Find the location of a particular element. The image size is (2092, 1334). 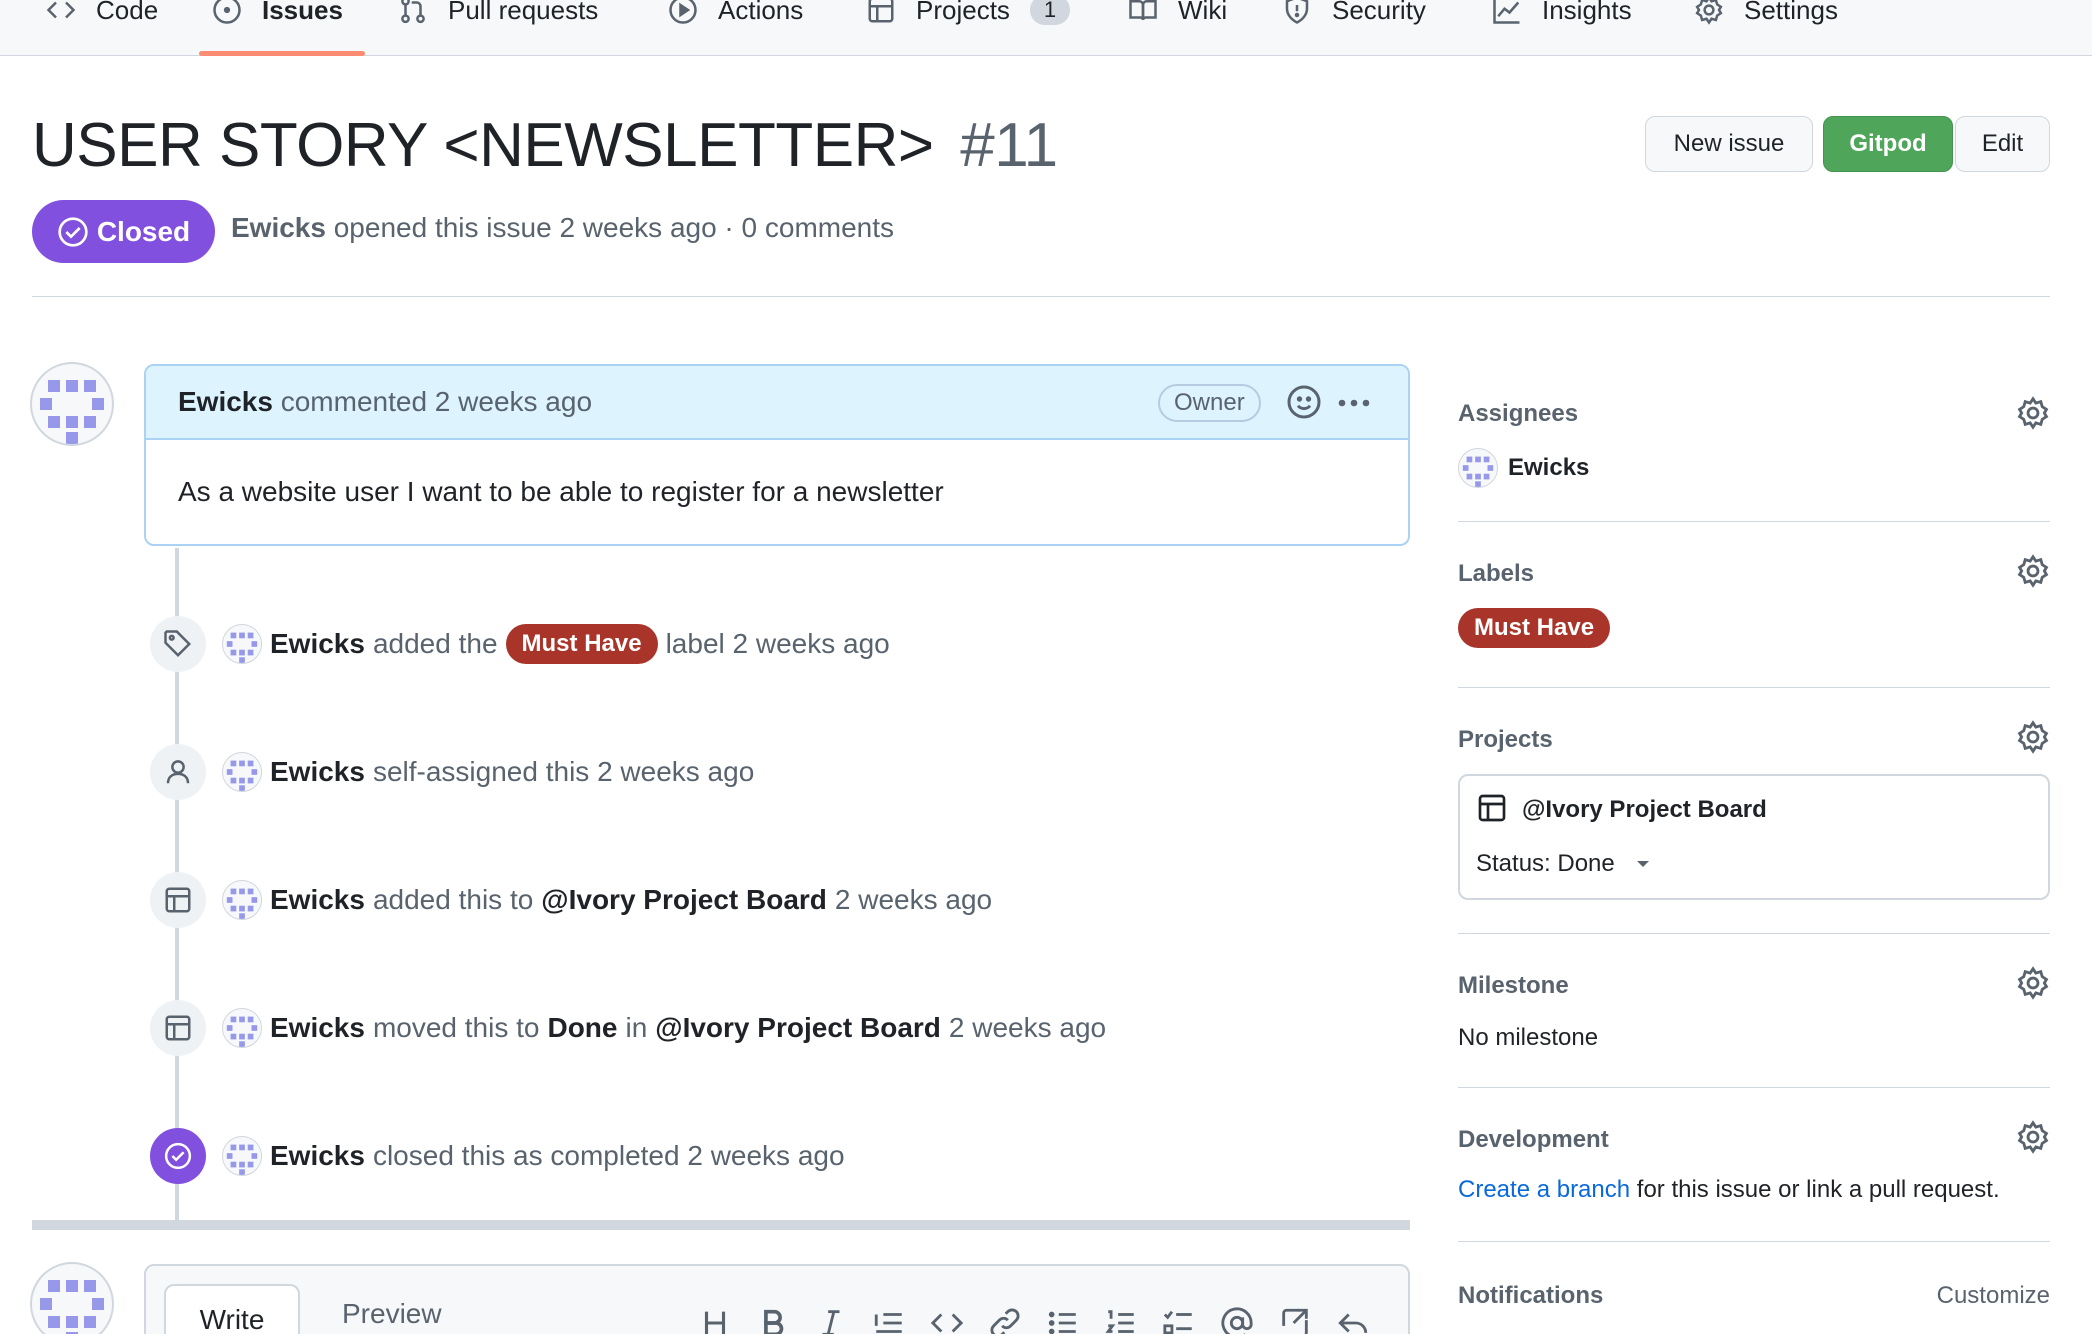

nav-tab-label: Issues is located at coordinates (302, 12).